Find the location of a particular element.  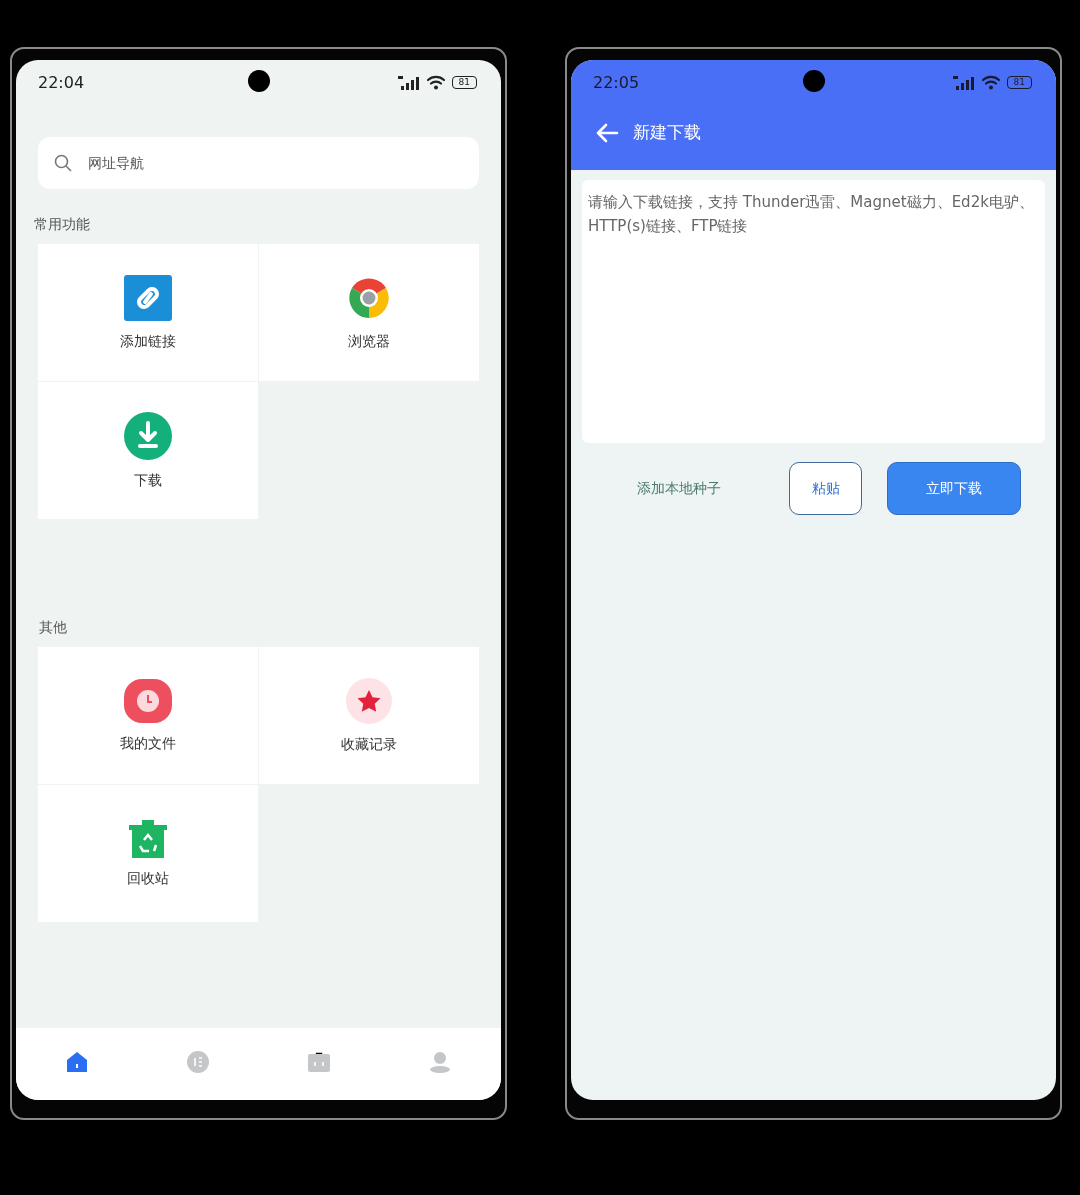

screen-title: 新建下载 is located at coordinates (667, 132).